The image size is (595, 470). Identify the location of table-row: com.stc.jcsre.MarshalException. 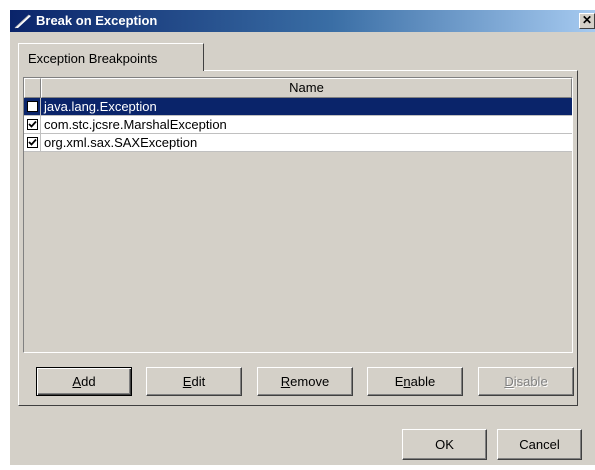
(298, 125).